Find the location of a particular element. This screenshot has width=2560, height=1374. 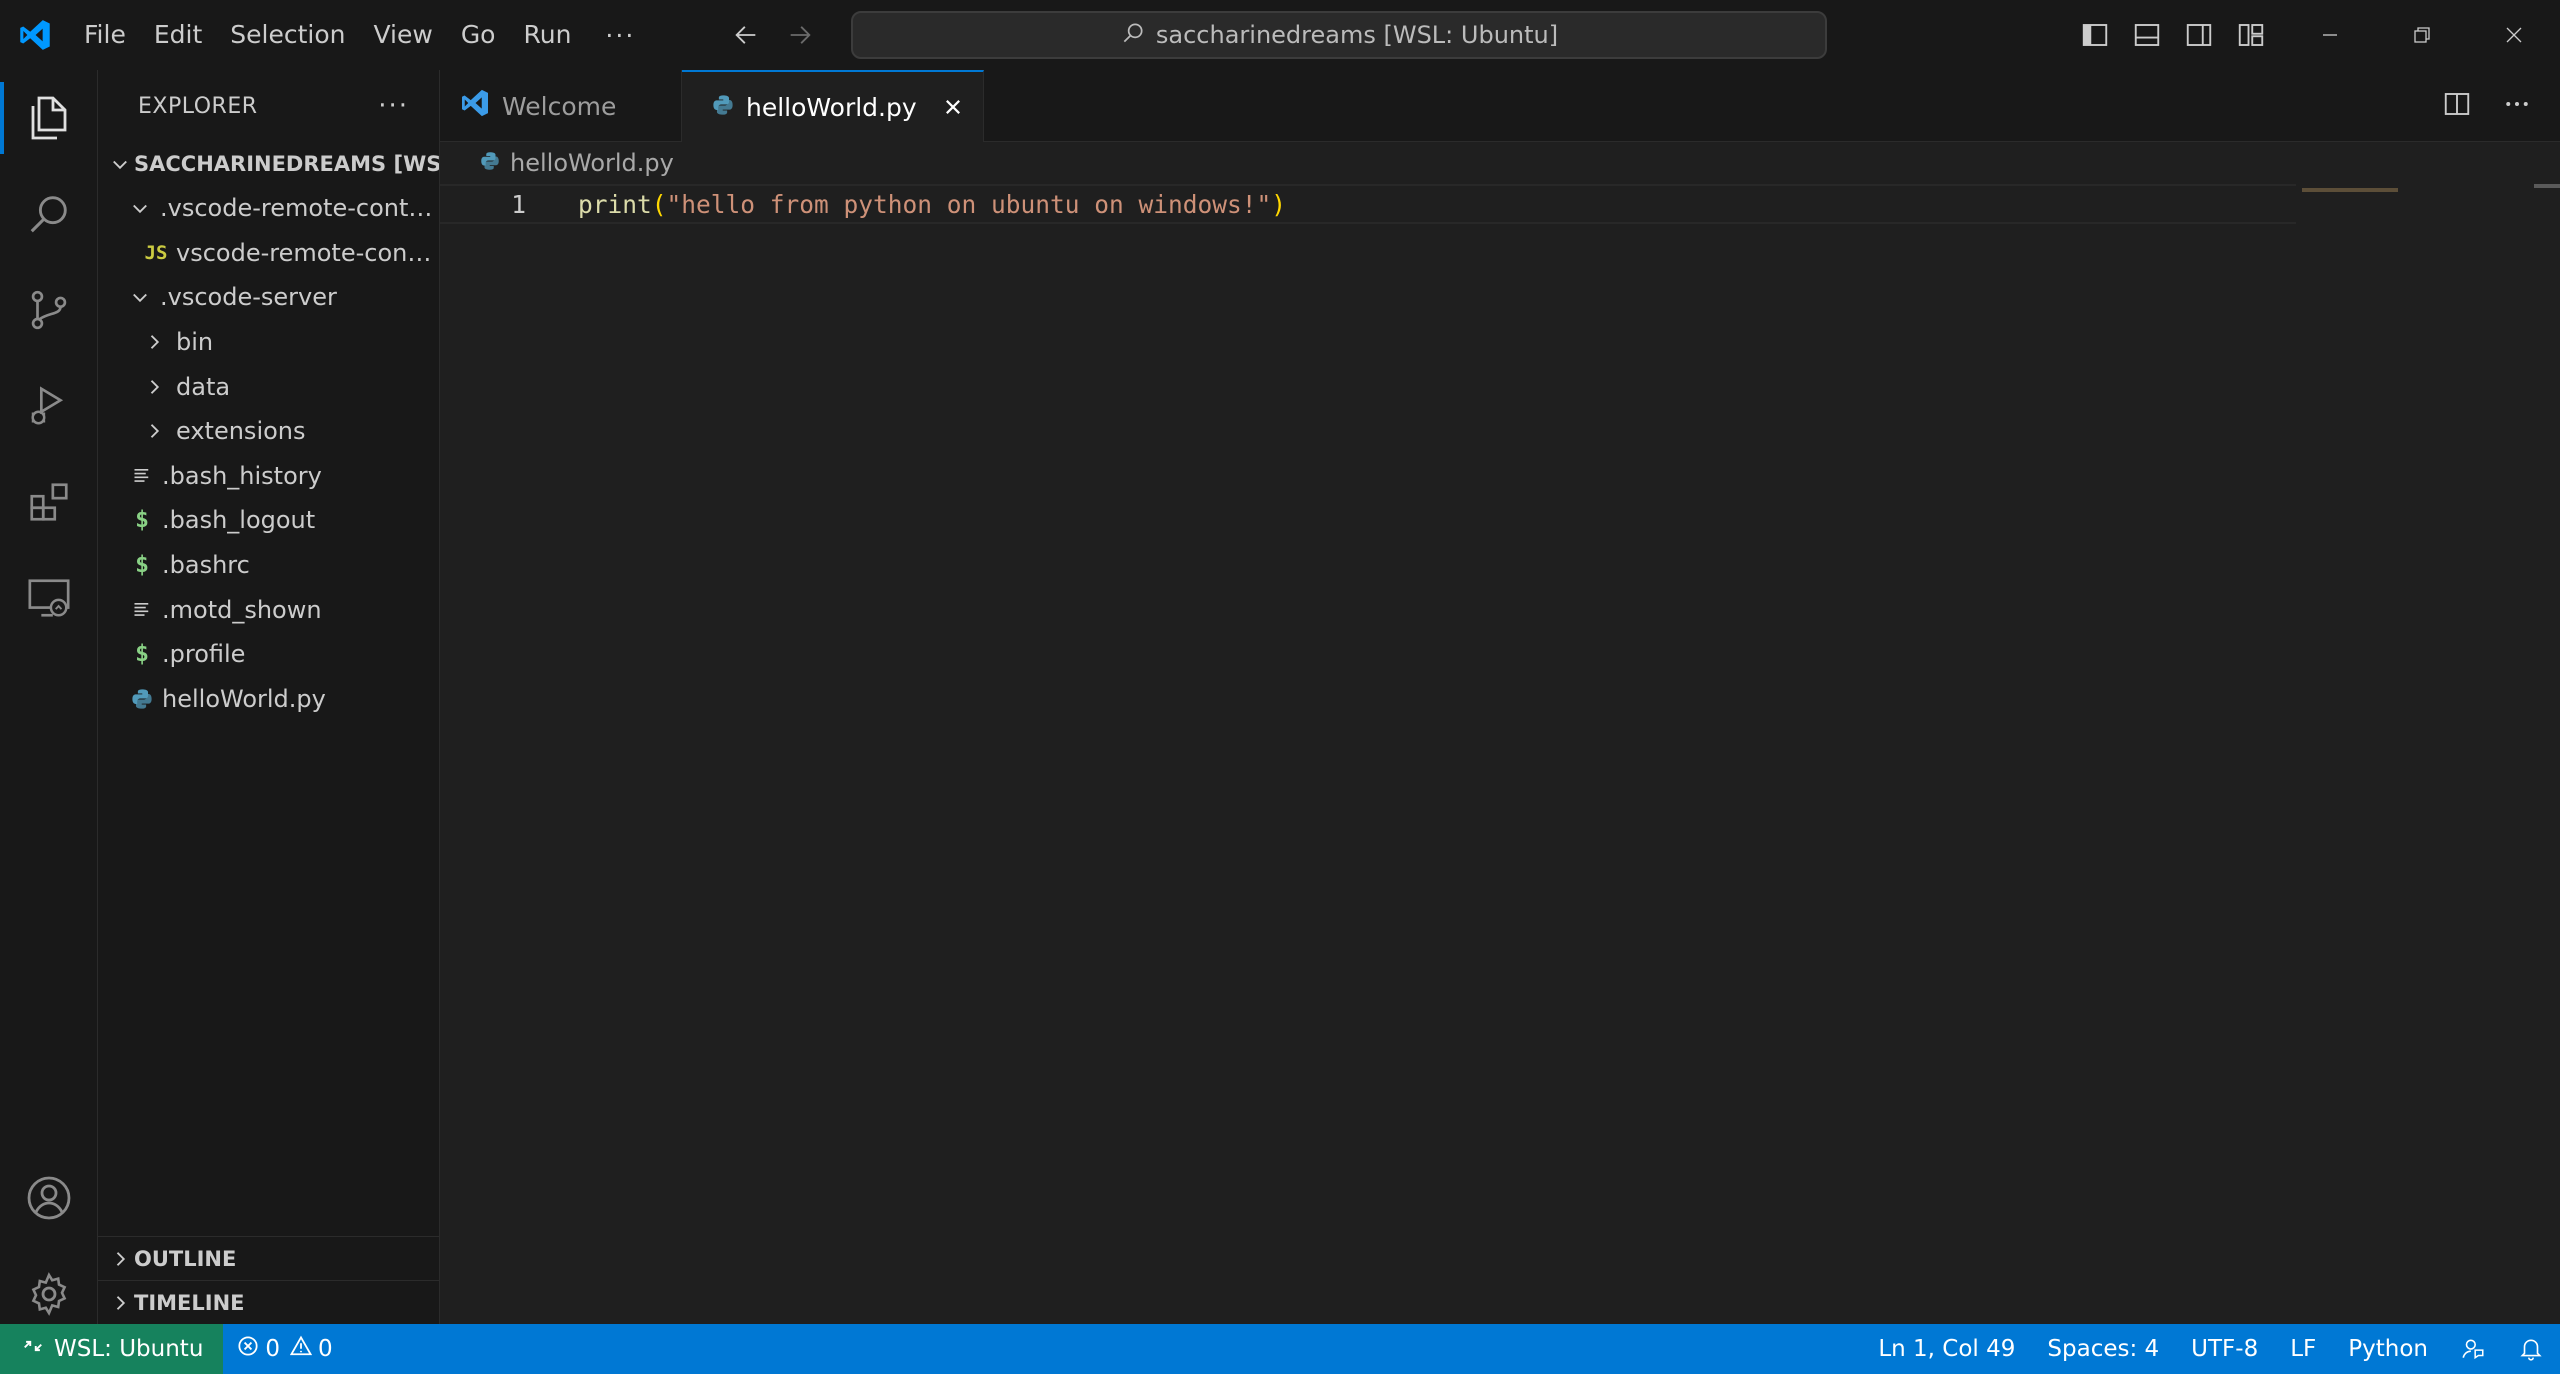

explorer-header: EXPLORER ··· is located at coordinates (268, 106).